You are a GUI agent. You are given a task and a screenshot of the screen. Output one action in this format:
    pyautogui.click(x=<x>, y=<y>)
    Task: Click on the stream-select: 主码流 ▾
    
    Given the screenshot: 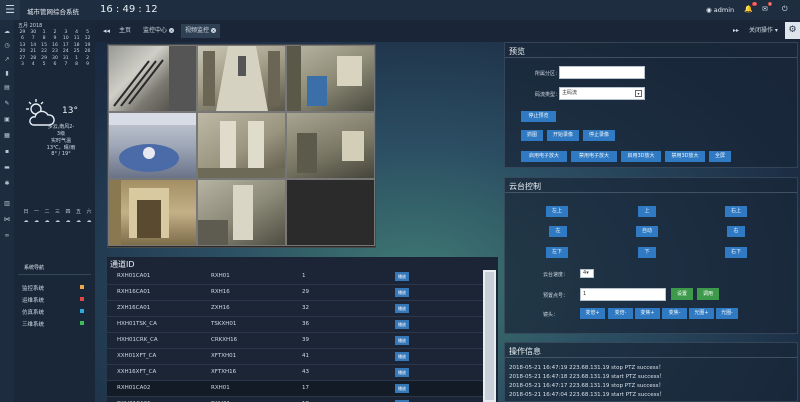 What is the action you would take?
    pyautogui.click(x=602, y=93)
    